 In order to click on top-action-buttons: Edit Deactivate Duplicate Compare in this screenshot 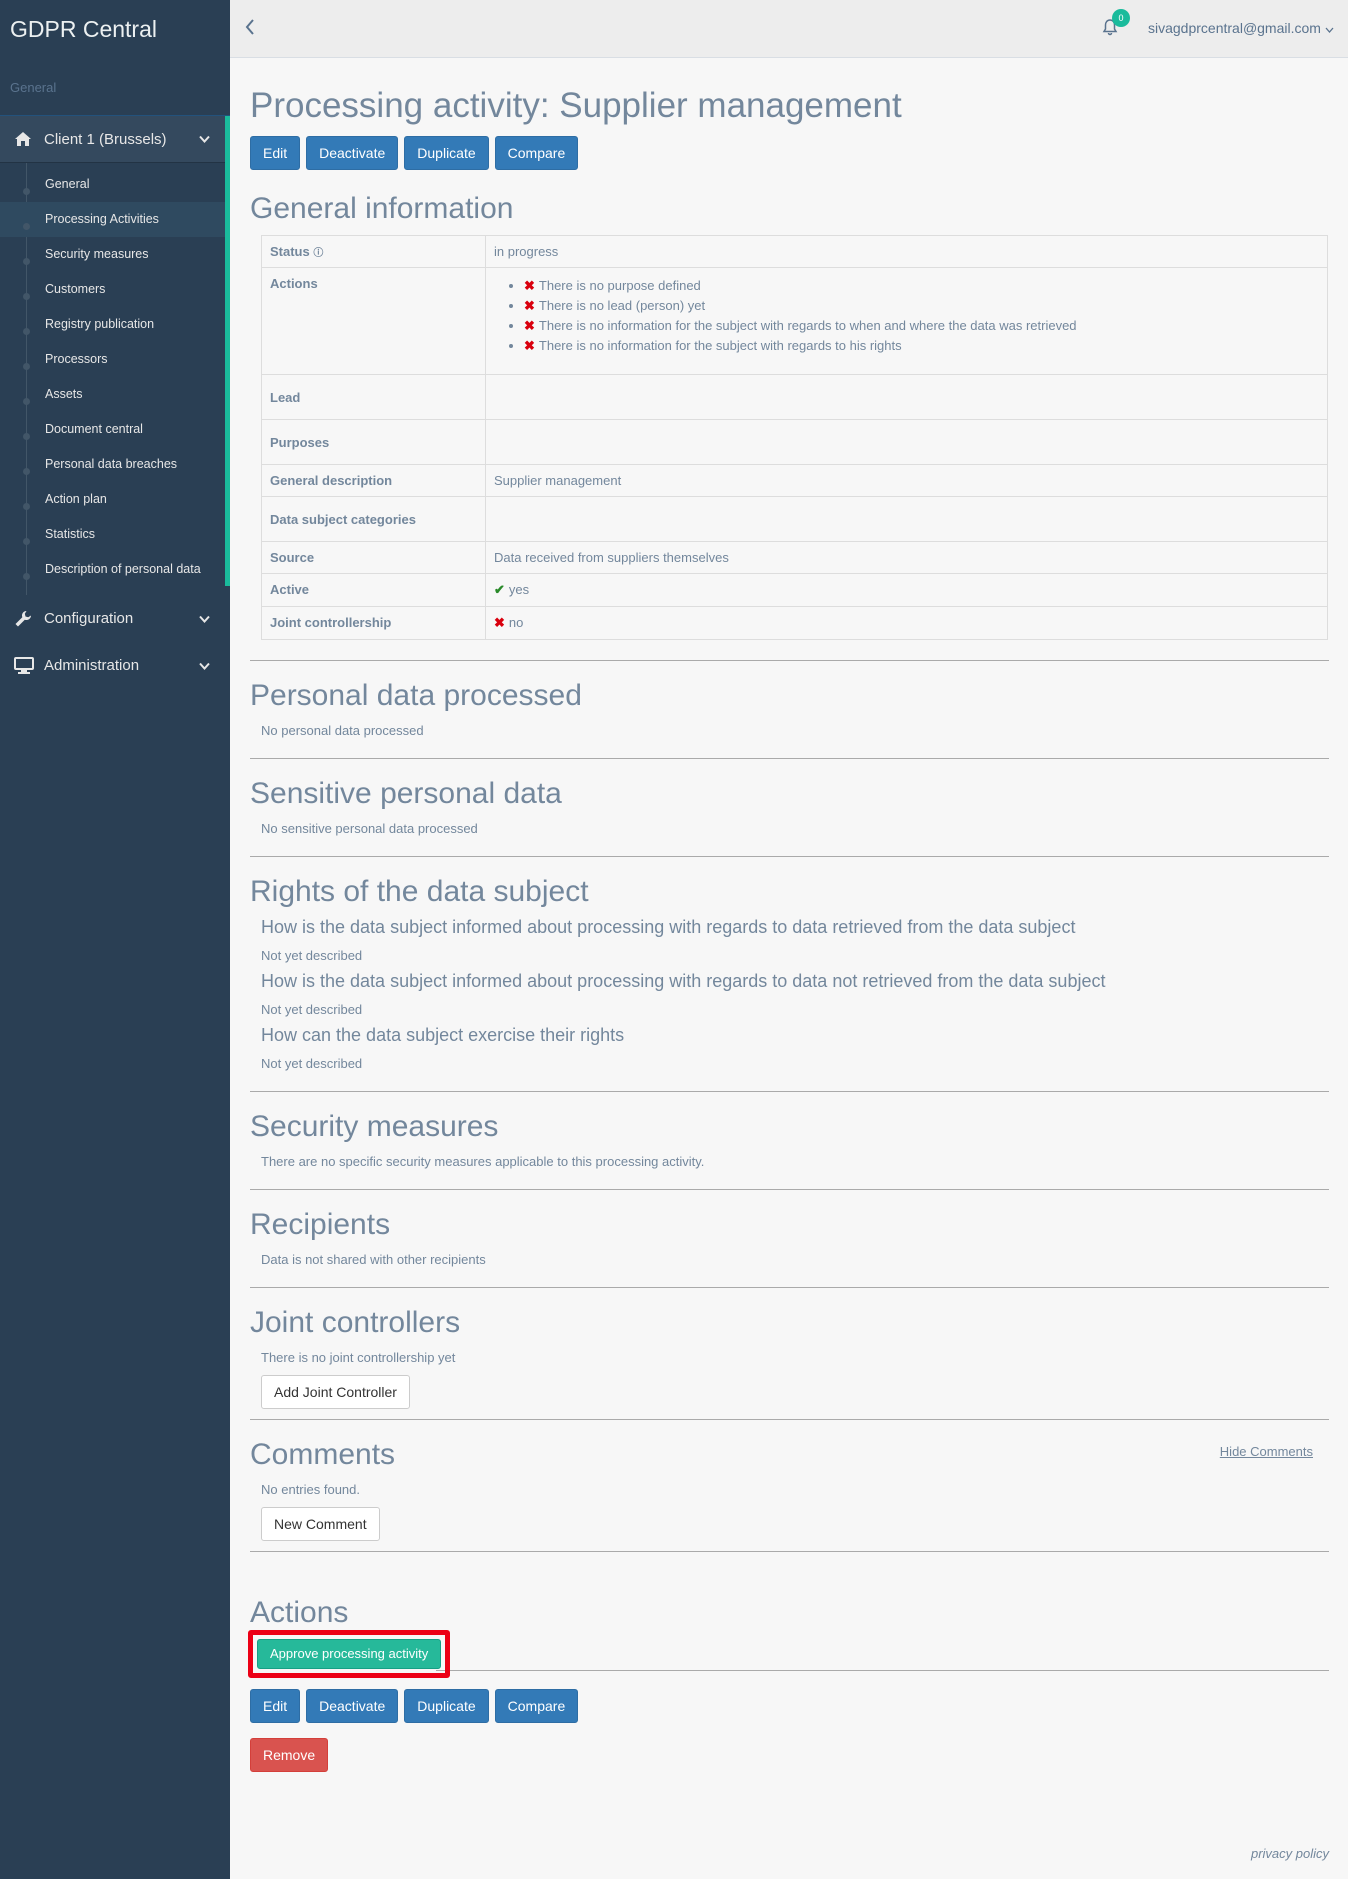, I will do `click(789, 153)`.